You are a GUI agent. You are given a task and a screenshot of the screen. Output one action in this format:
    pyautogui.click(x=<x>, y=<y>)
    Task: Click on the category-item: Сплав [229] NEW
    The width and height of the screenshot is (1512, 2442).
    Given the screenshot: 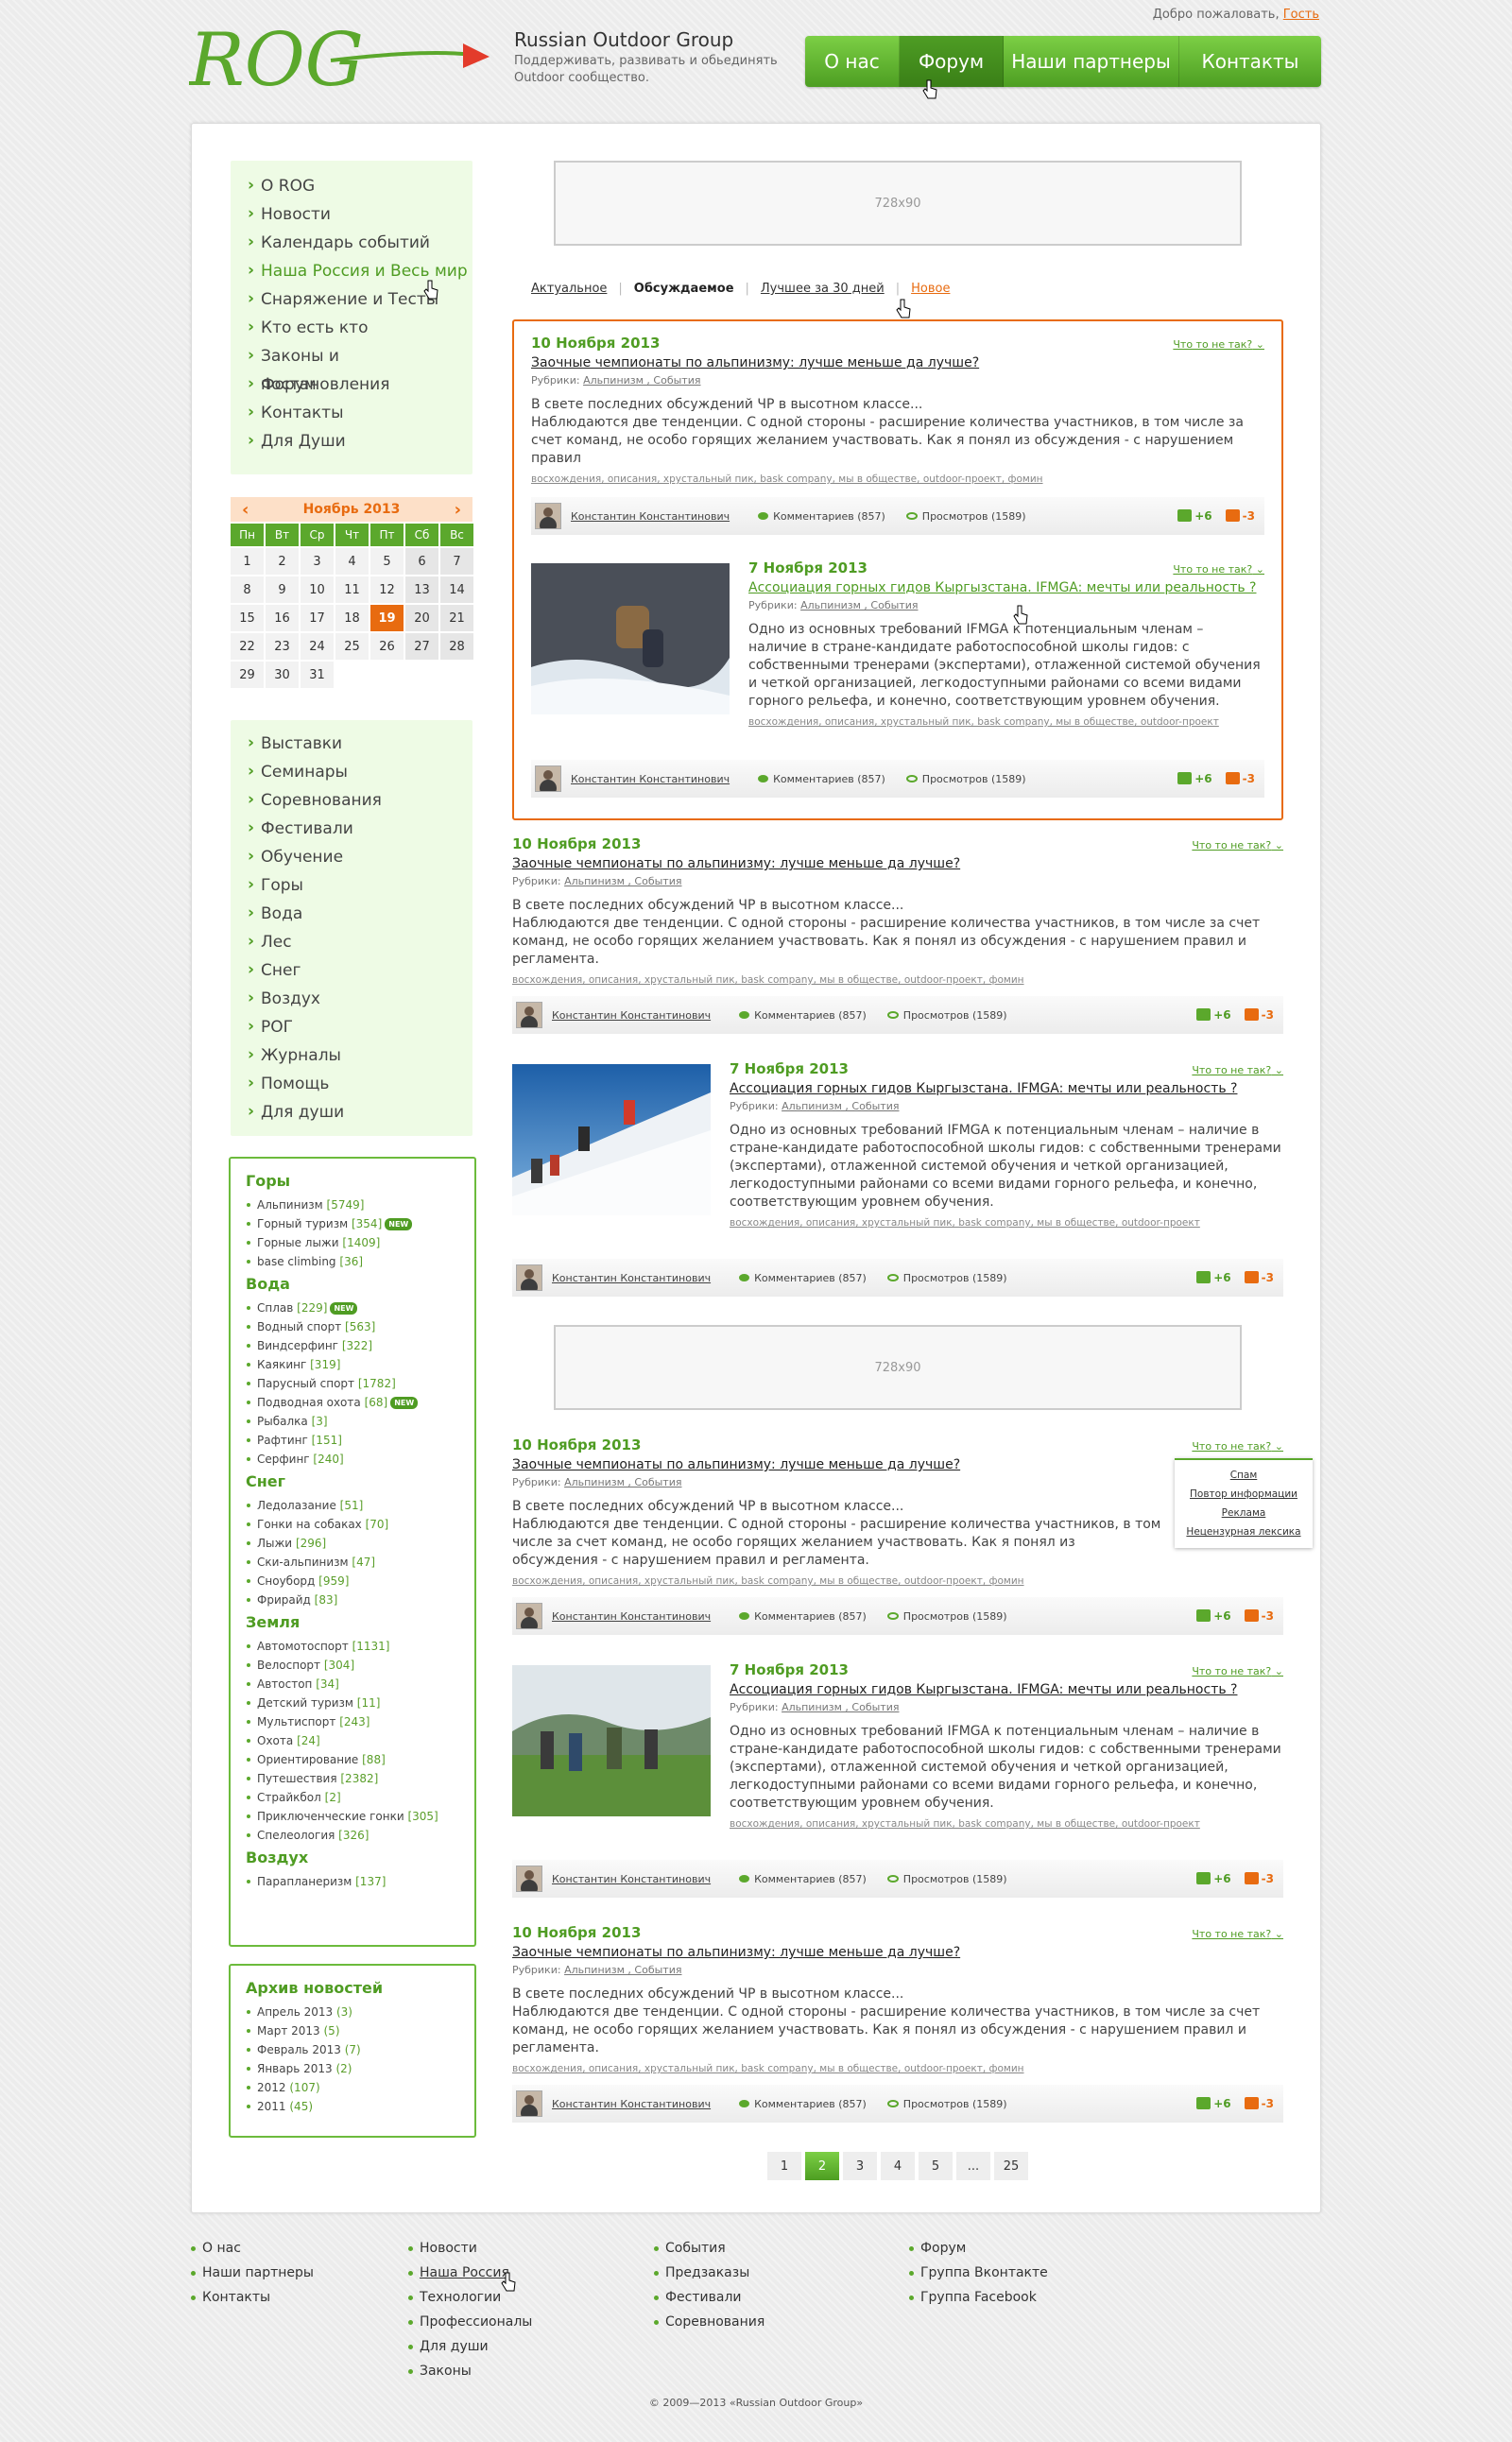 What is the action you would take?
    pyautogui.click(x=352, y=1307)
    